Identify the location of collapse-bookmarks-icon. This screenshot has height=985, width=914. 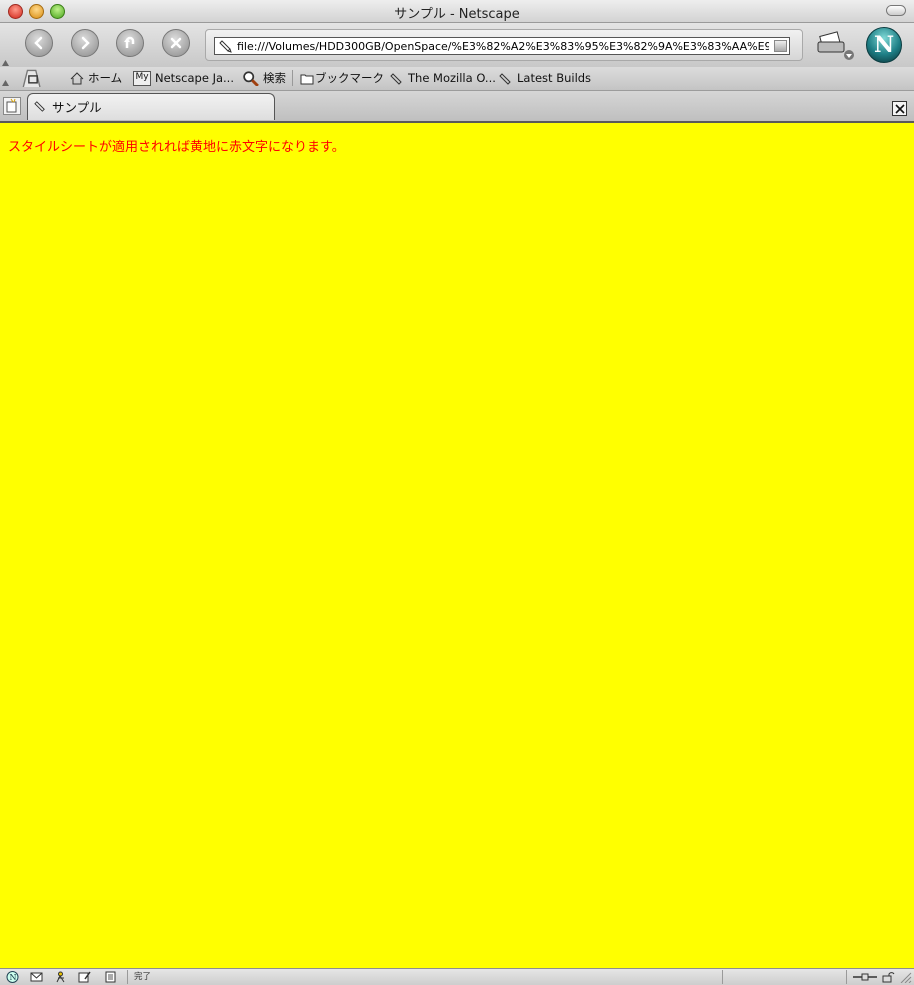
(5, 82).